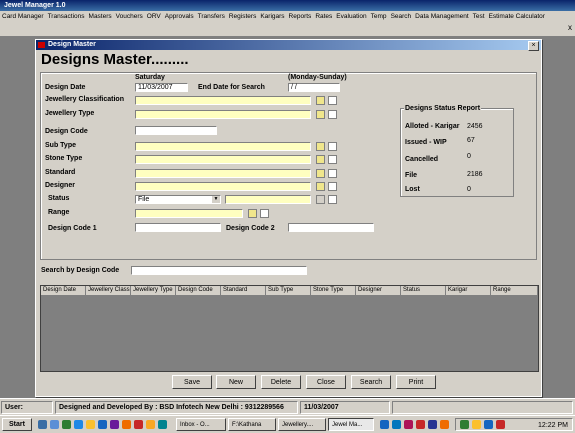 This screenshot has height=433, width=575. Describe the element at coordinates (476, 424) in the screenshot. I see `volume-icon` at that location.